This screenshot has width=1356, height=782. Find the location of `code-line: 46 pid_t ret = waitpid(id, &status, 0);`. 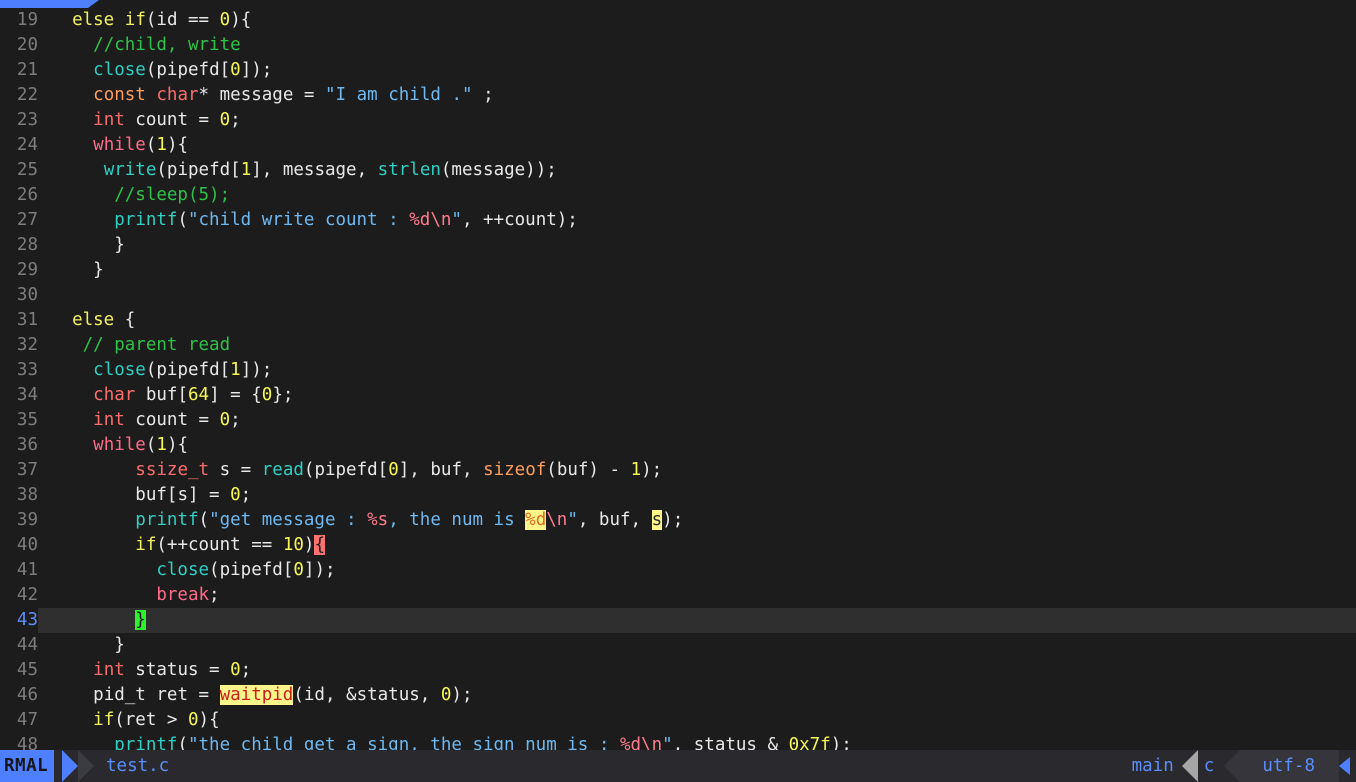

code-line: 46 pid_t ret = waitpid(id, &status, 0); is located at coordinates (678, 695).